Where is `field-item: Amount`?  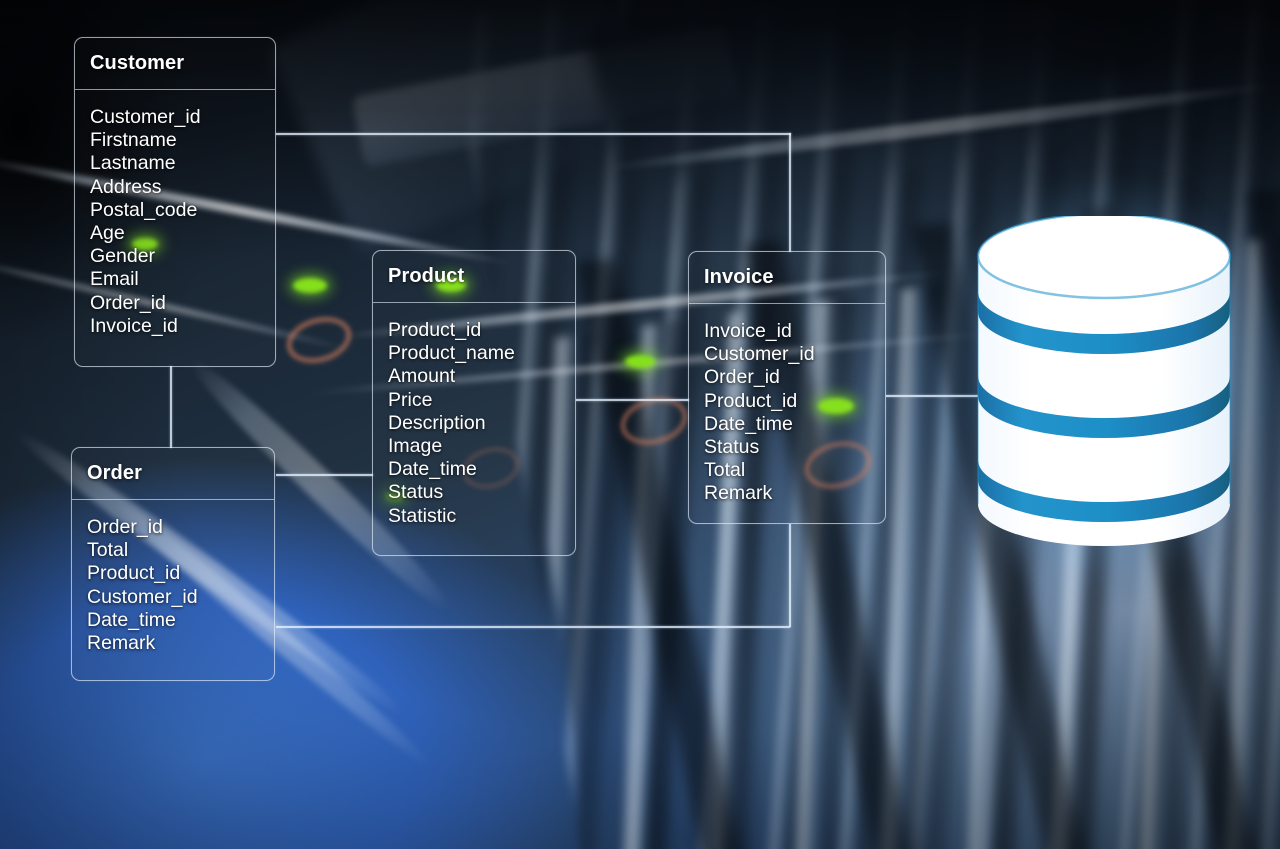 field-item: Amount is located at coordinates (422, 376).